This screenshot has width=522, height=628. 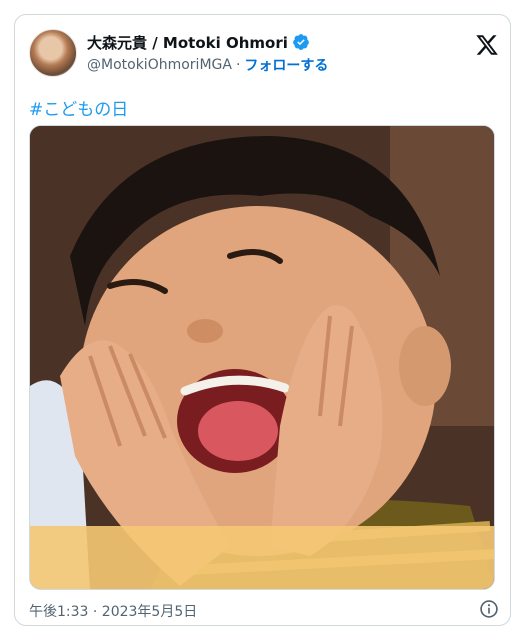 I want to click on info-icon, so click(x=489, y=609).